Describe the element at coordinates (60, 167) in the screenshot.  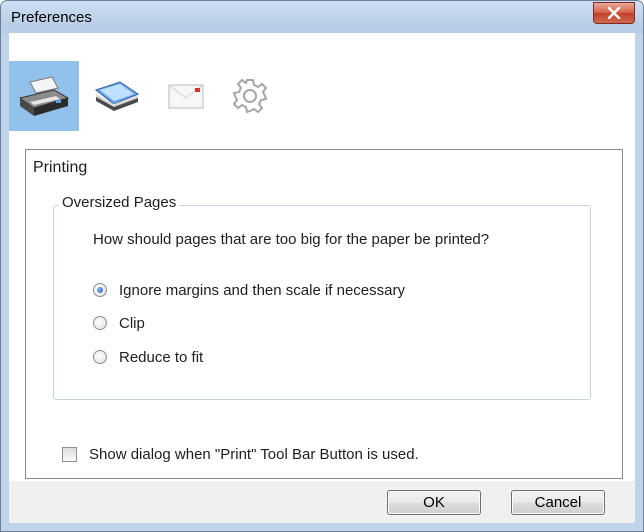
I see `panel-title: Printing` at that location.